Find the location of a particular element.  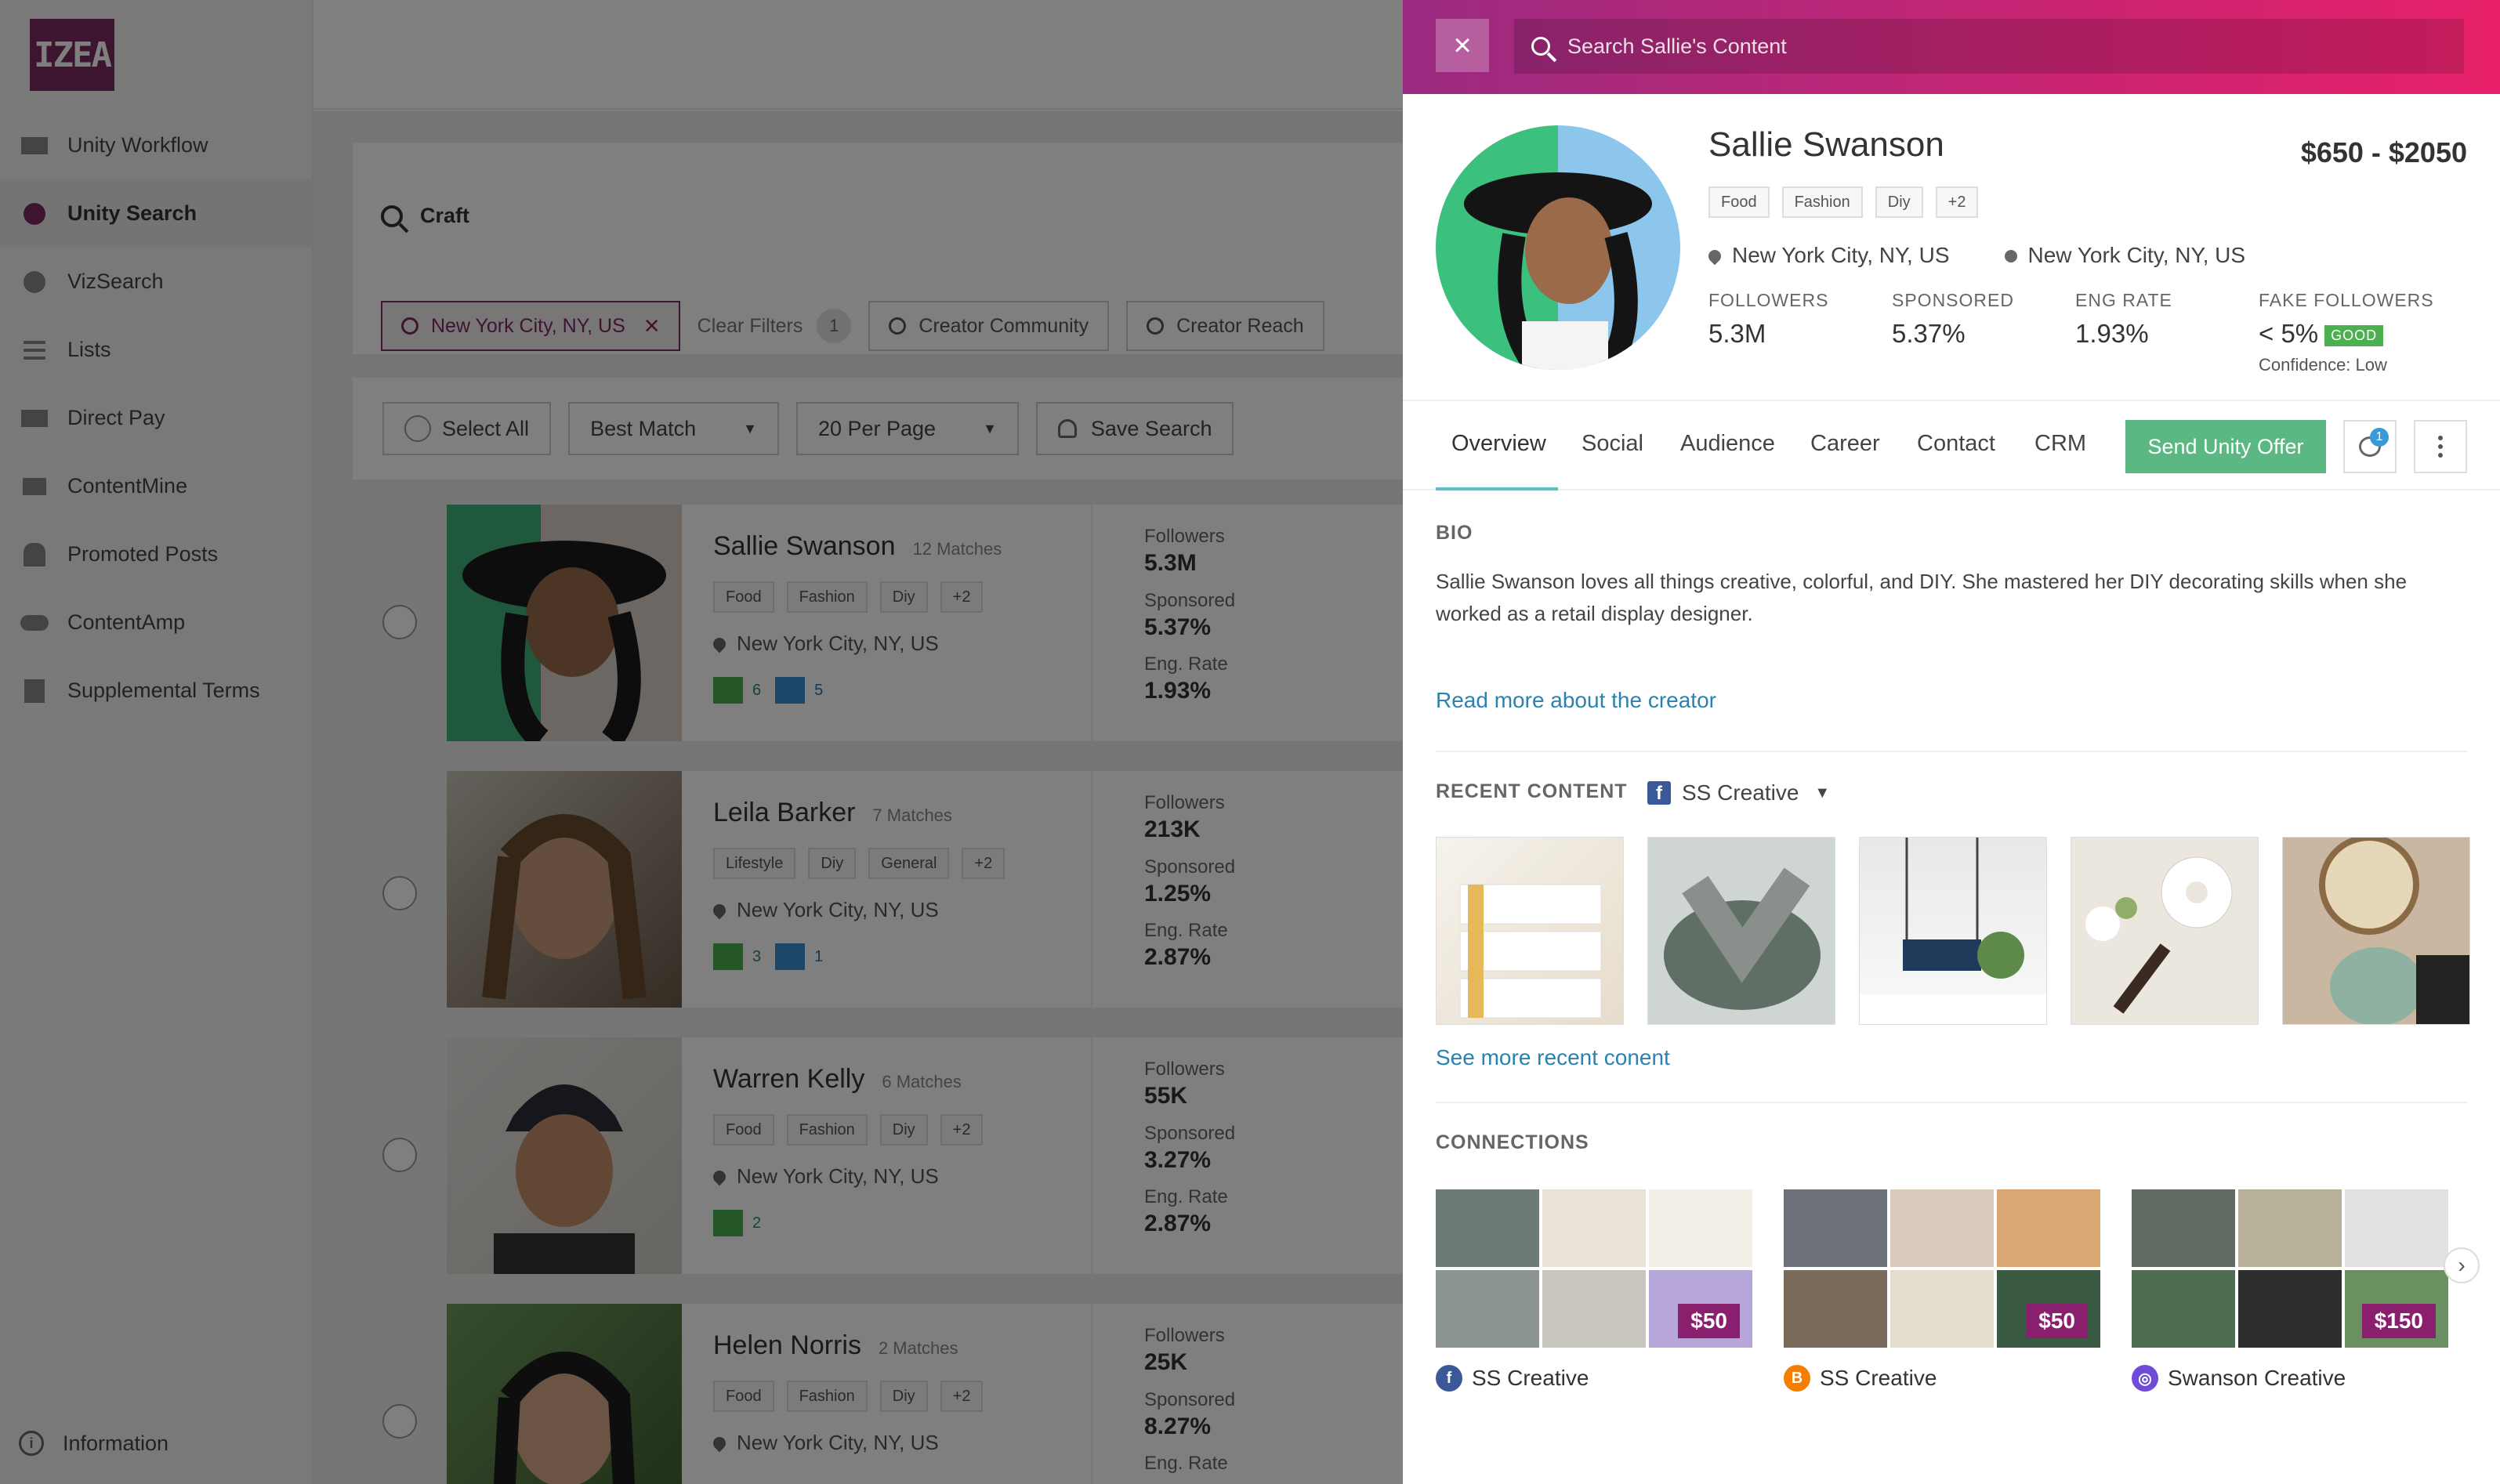

connection-name: B SS Creative is located at coordinates (1942, 1378).